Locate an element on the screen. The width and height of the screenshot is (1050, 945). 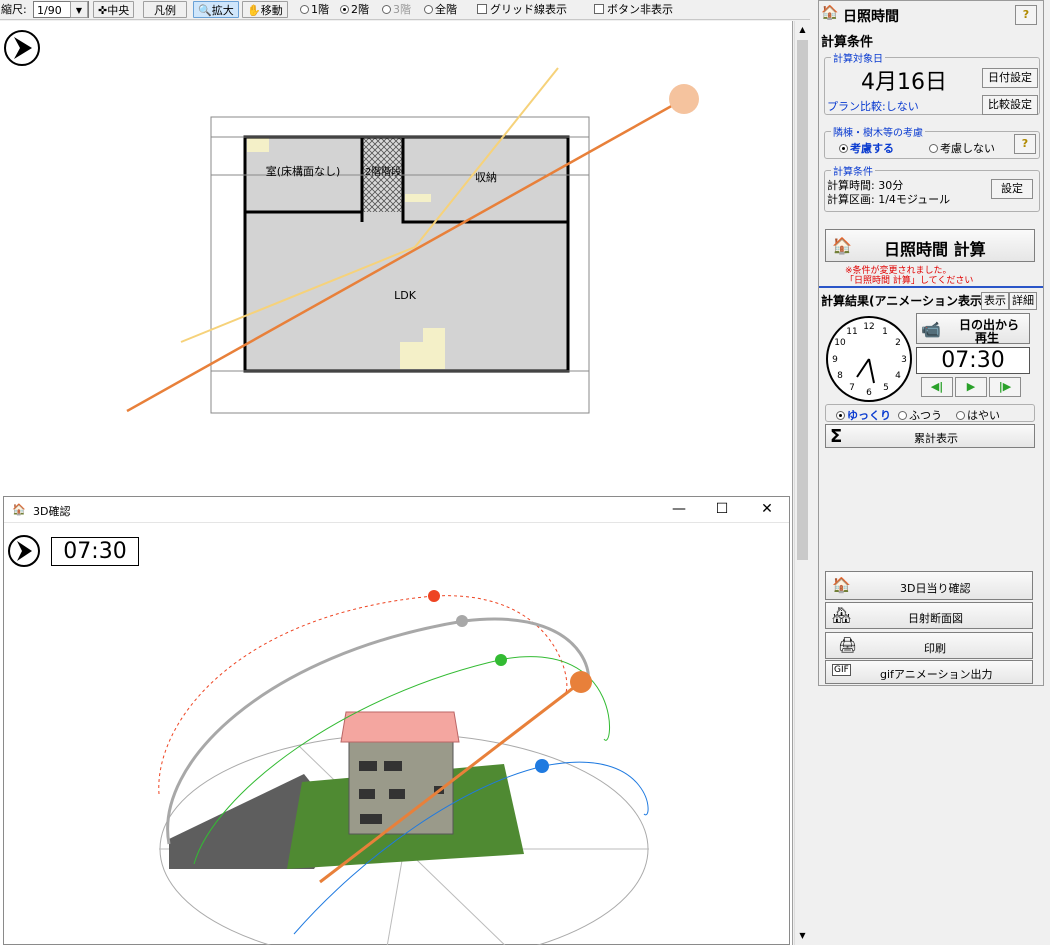
sigma-icon: Σ is located at coordinates (836, 436).